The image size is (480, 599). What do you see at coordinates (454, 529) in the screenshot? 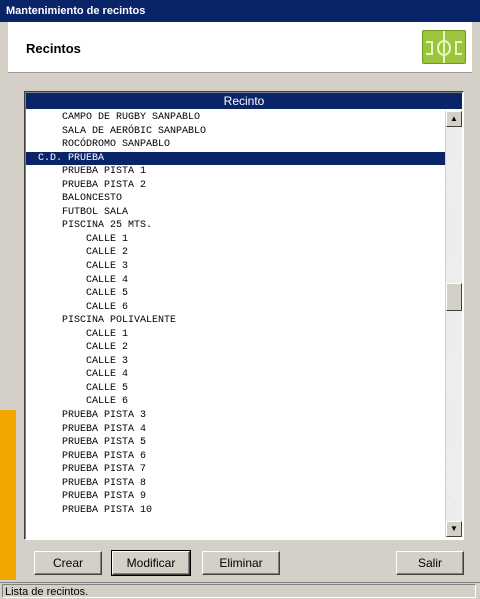
I see `scroll-down-icon: ▼` at bounding box center [454, 529].